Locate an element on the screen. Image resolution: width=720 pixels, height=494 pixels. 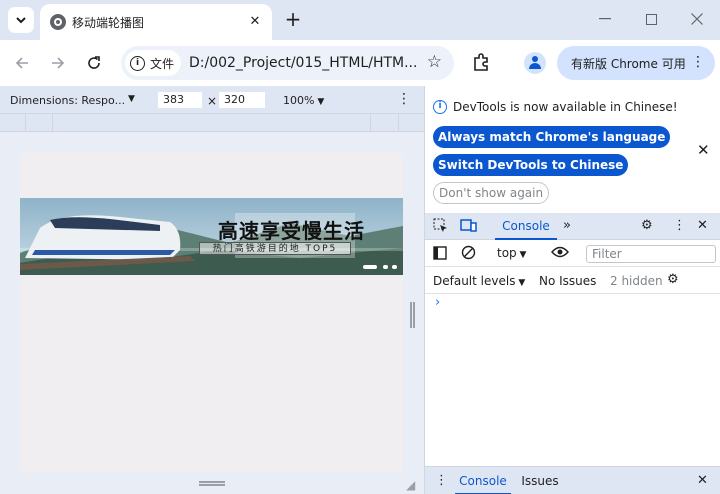
zoom-select: 100% ▼ is located at coordinates (303, 100).